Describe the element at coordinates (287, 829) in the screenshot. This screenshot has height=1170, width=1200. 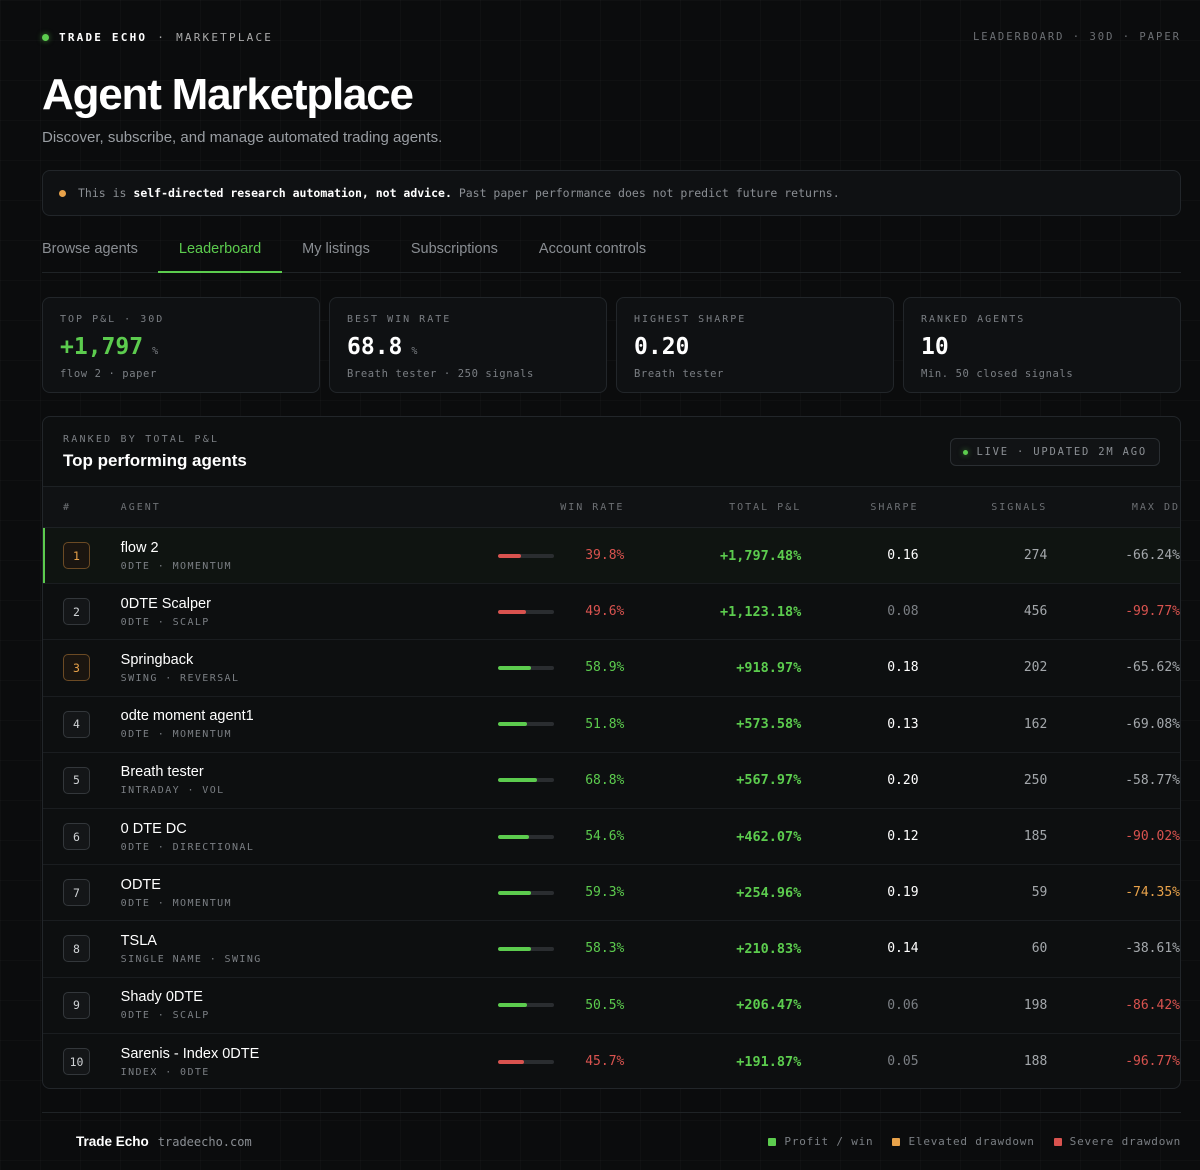
I see `agent-name: 0 DTE DC` at that location.